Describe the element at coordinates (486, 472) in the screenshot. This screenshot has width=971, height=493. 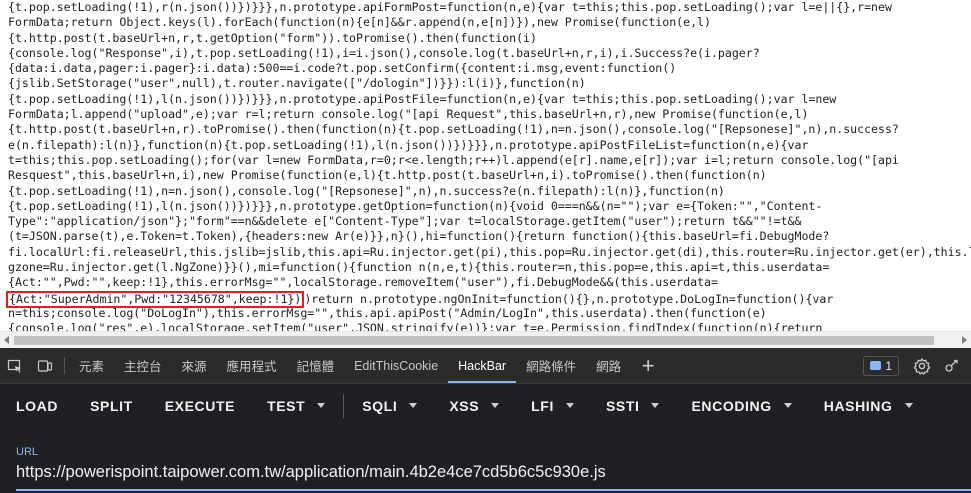
I see `url-input` at that location.